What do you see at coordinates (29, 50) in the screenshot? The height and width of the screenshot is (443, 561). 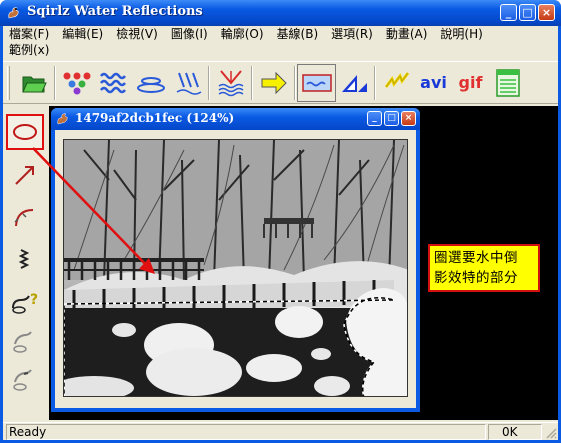 I see `menu-examples: 範例(x)` at bounding box center [29, 50].